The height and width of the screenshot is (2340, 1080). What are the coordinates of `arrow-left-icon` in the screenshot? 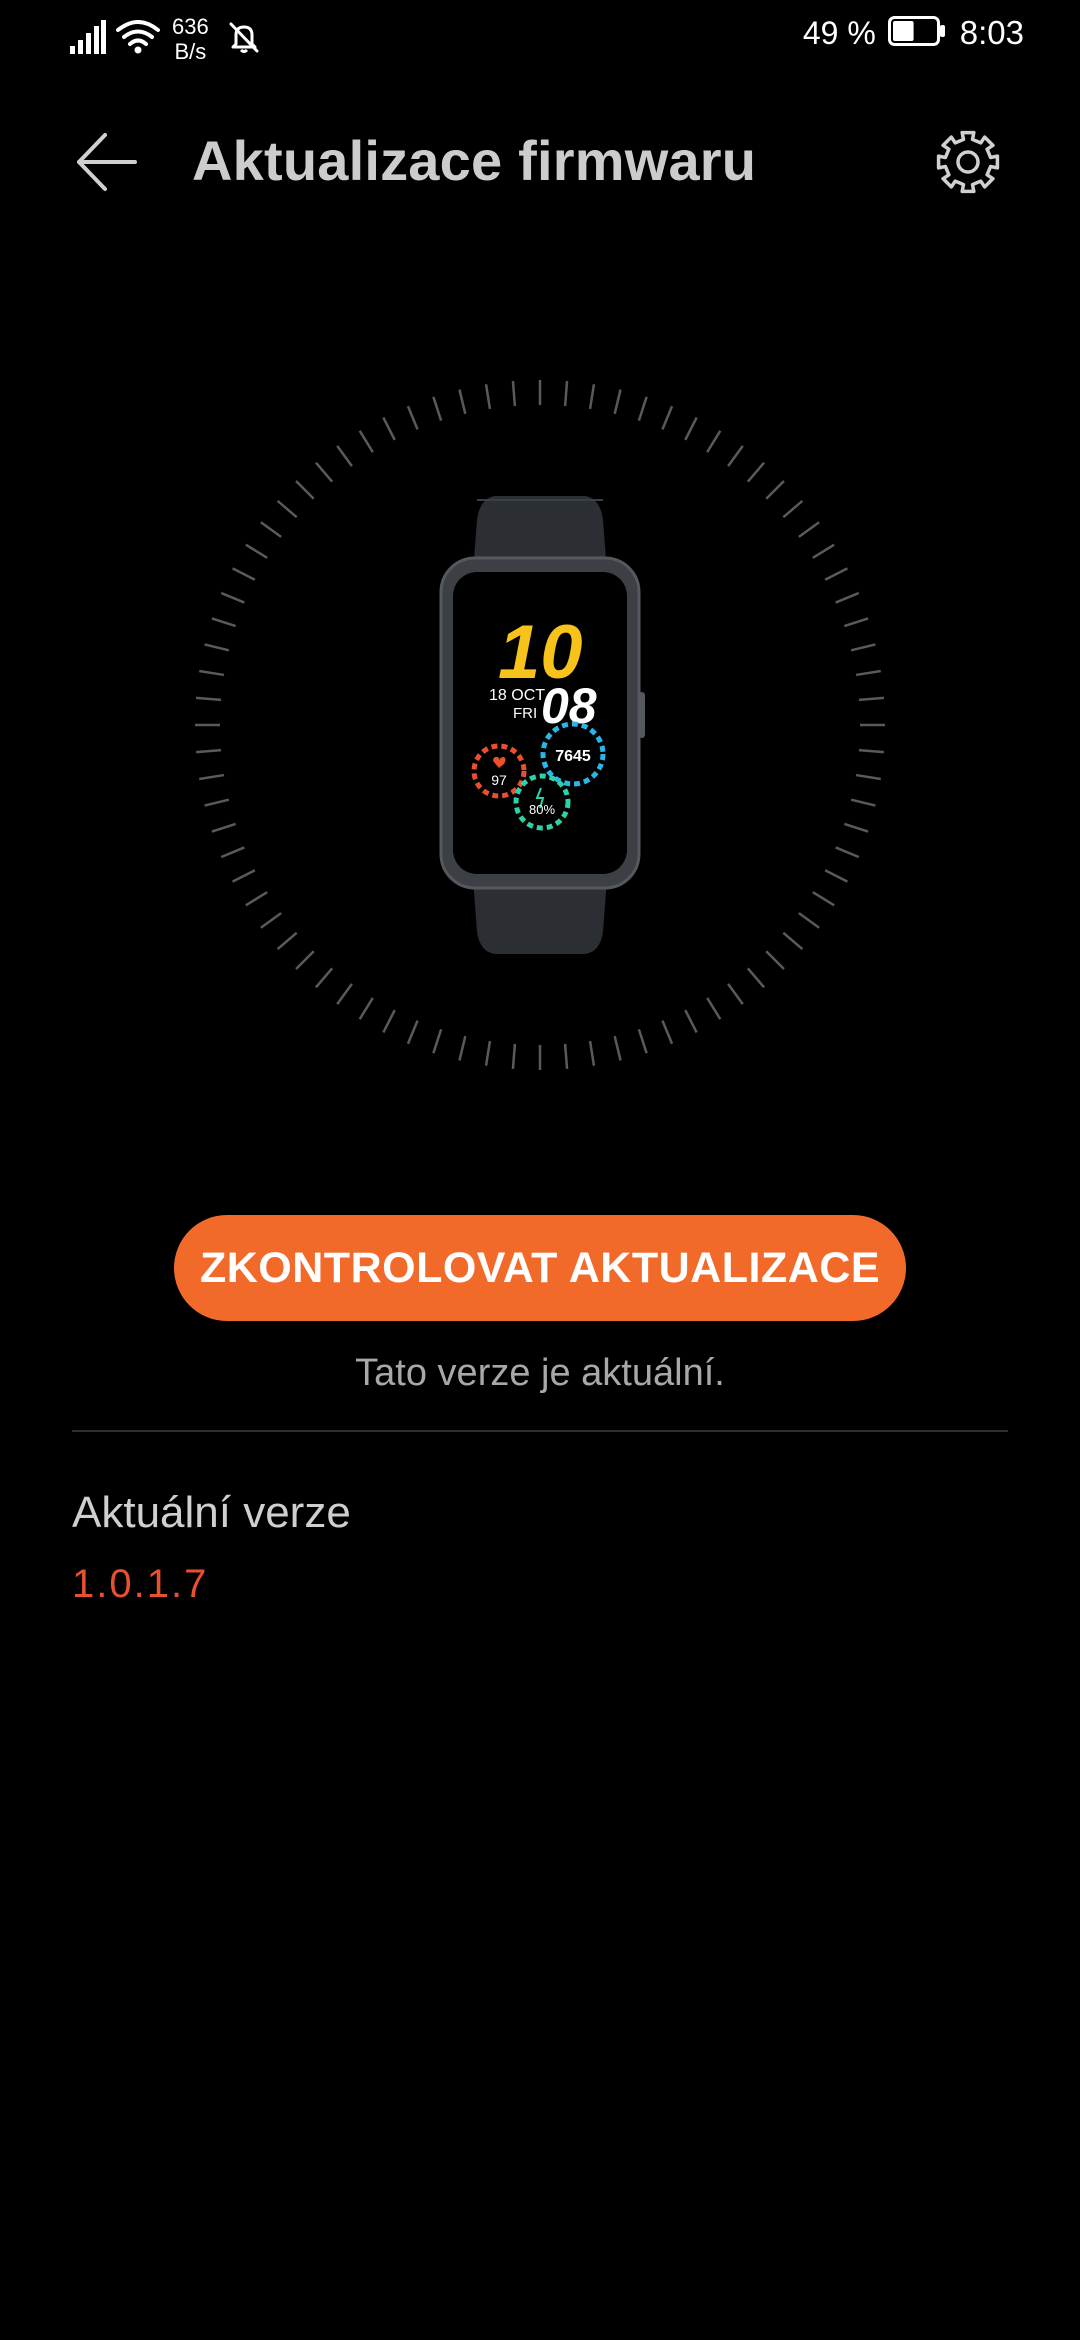 It's located at (106, 164).